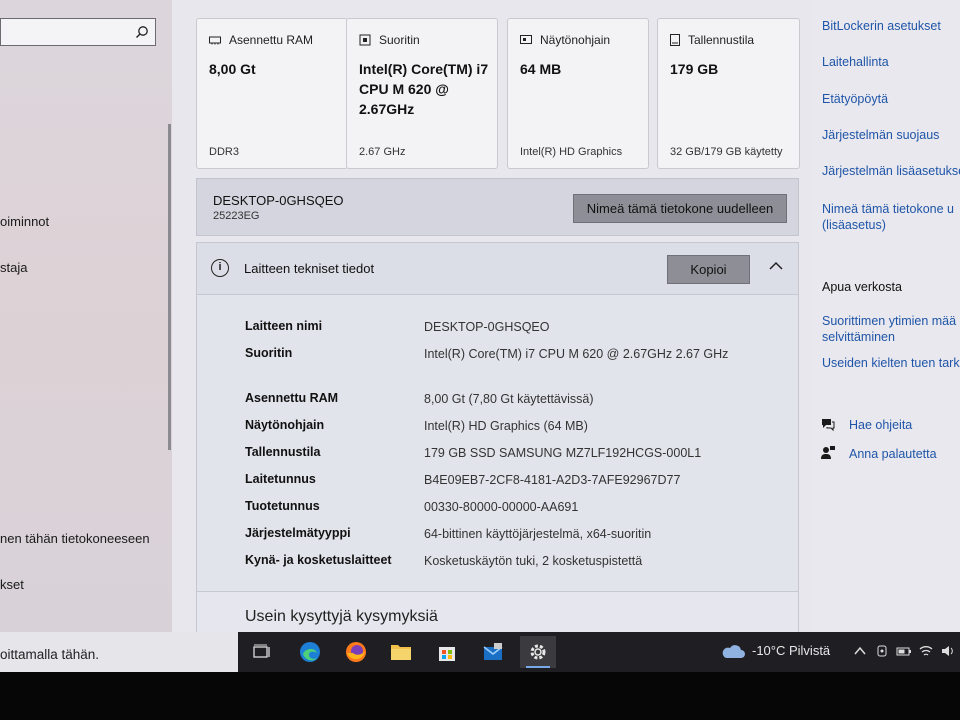  I want to click on spec-key: Näytönohjain, so click(285, 425).